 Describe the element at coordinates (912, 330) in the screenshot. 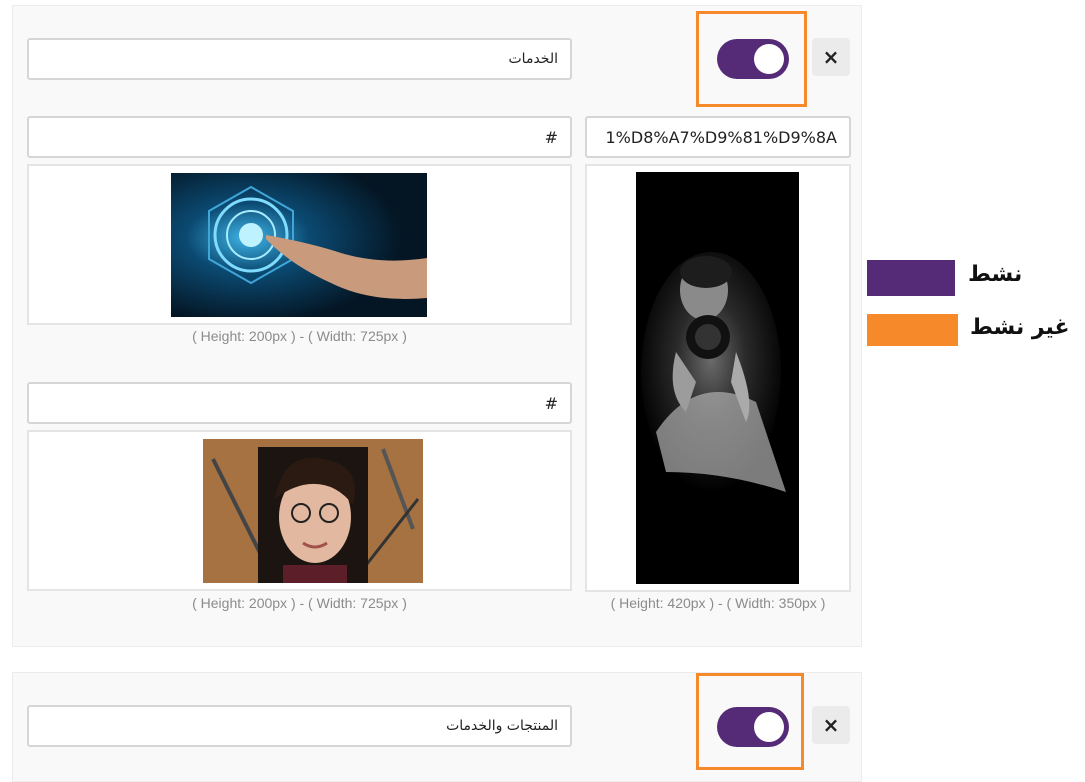

I see `legend-inactive-swatch` at that location.